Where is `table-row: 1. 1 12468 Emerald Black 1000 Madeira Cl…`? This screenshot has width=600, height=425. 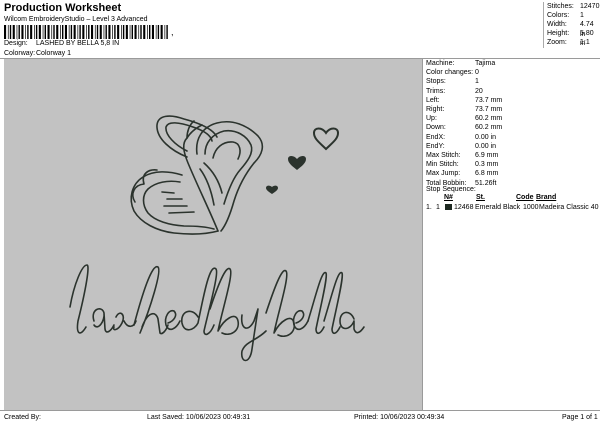
table-row: 1. 1 12468 Emerald Black 1000 Madeira Cl… is located at coordinates (512, 207).